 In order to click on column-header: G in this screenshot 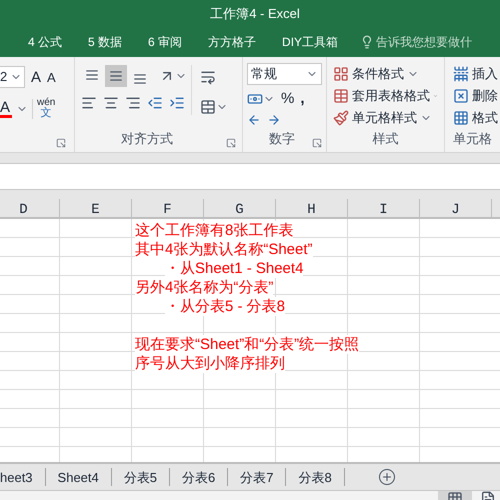, I will do `click(240, 208)`.